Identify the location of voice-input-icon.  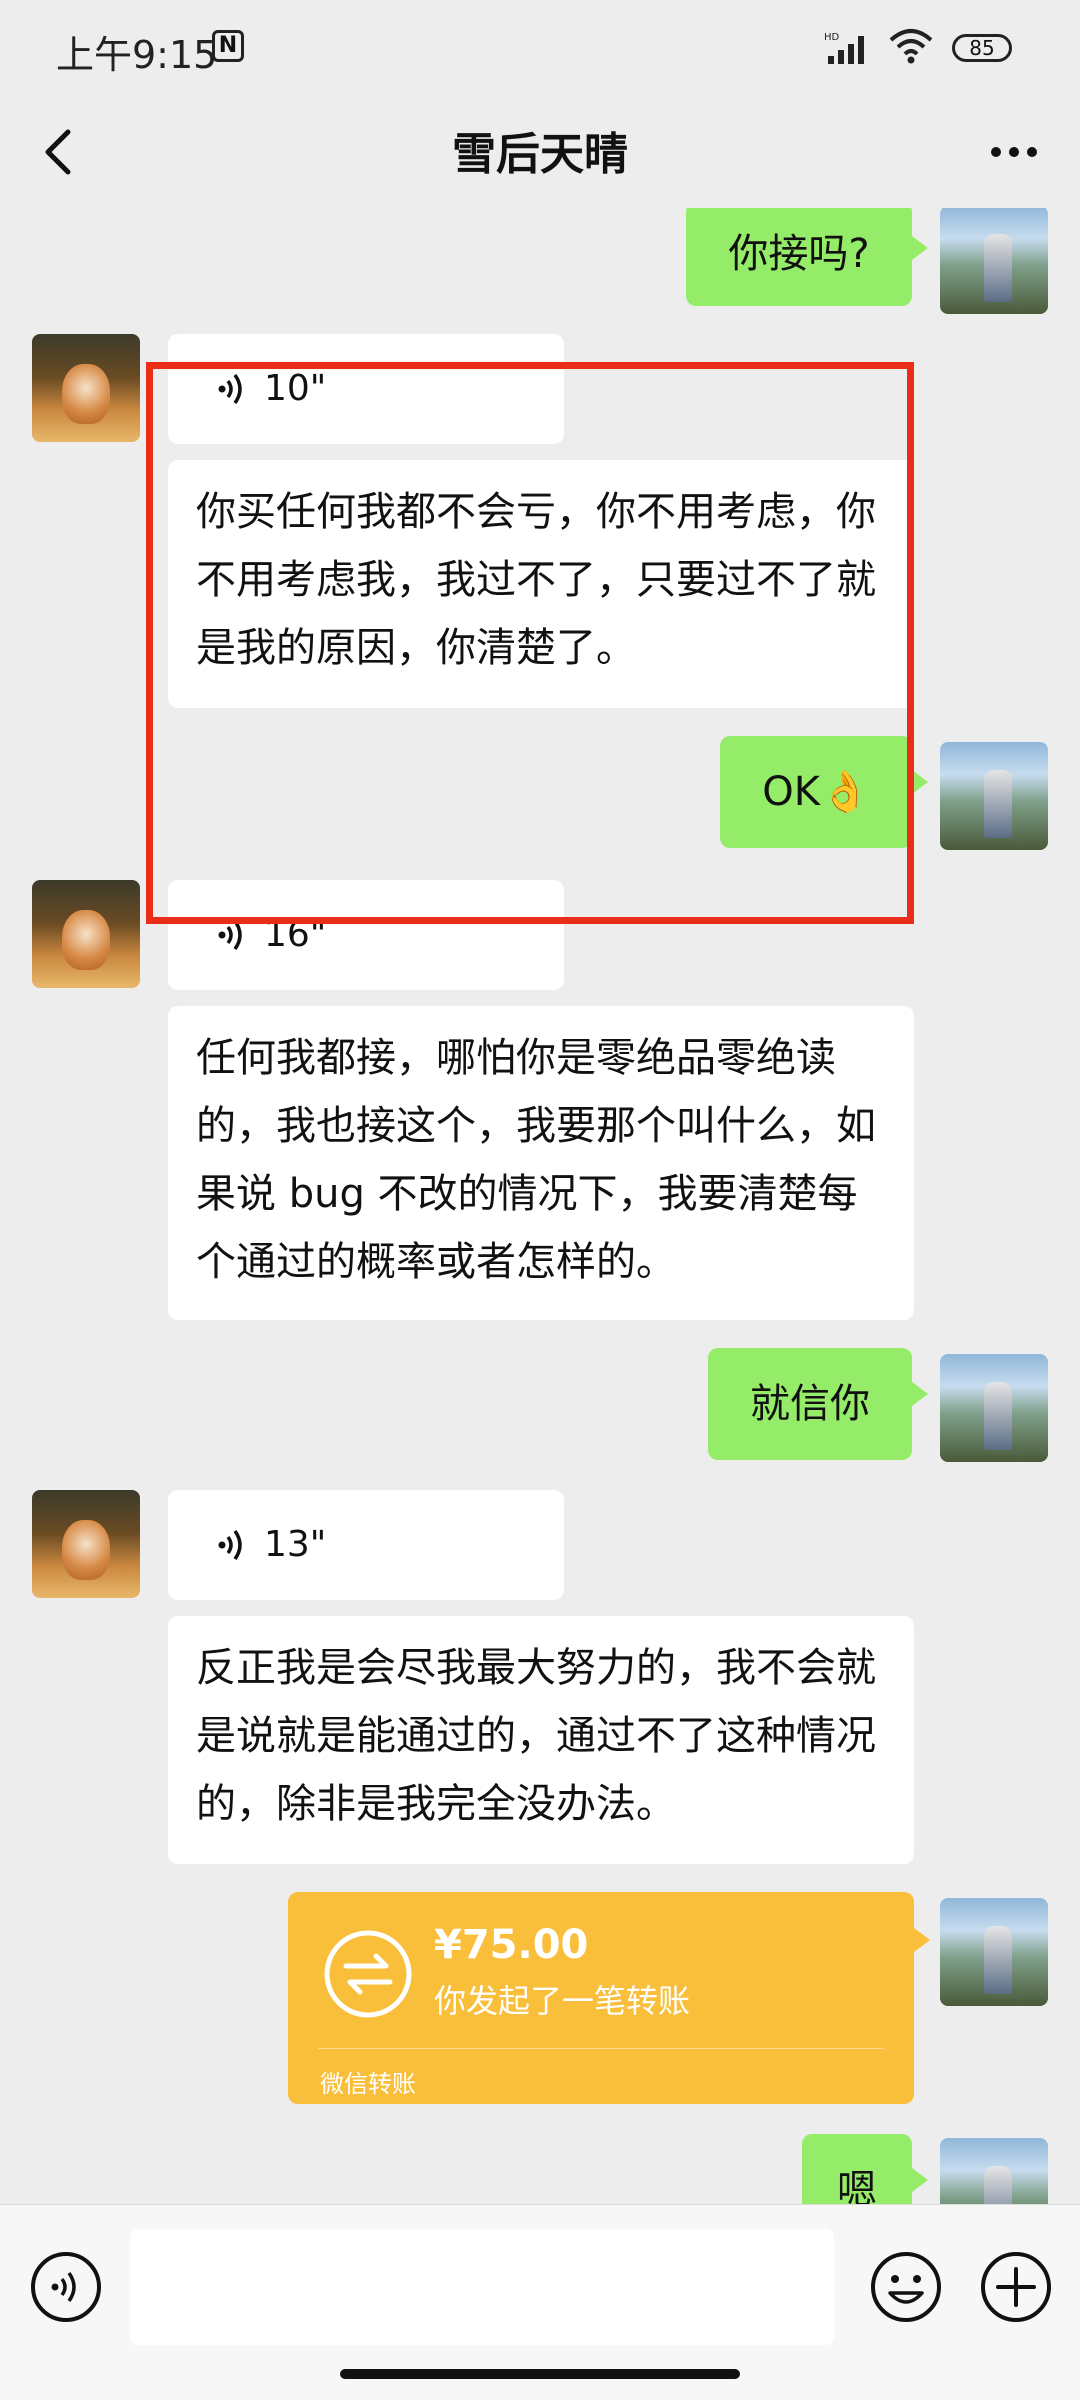
(66, 2287).